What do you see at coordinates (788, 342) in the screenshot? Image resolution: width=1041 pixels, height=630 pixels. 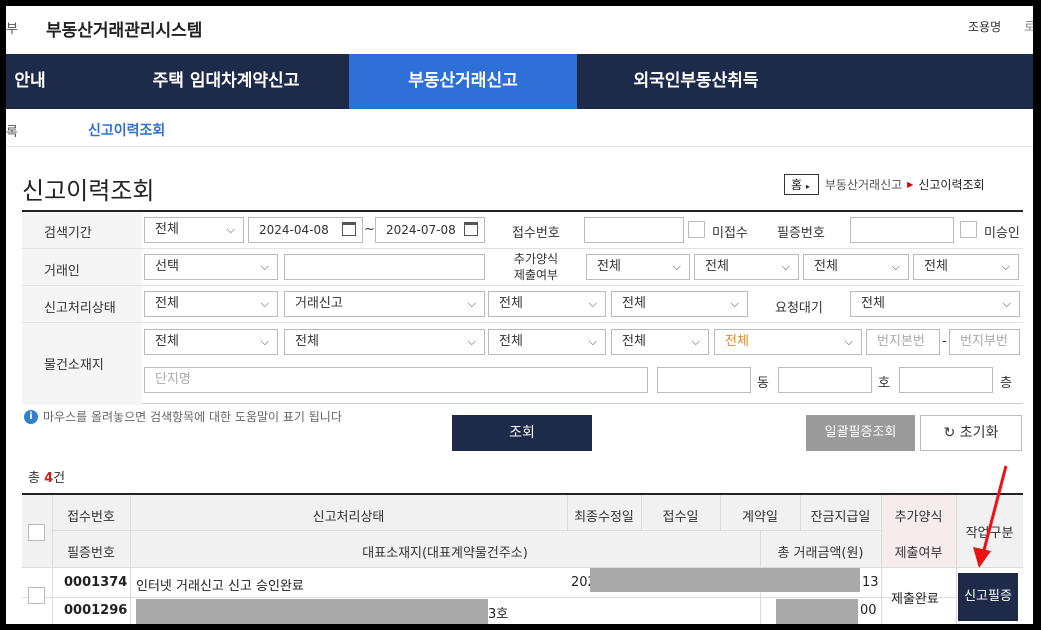 I see `location-select-5: 전체 ⌵` at bounding box center [788, 342].